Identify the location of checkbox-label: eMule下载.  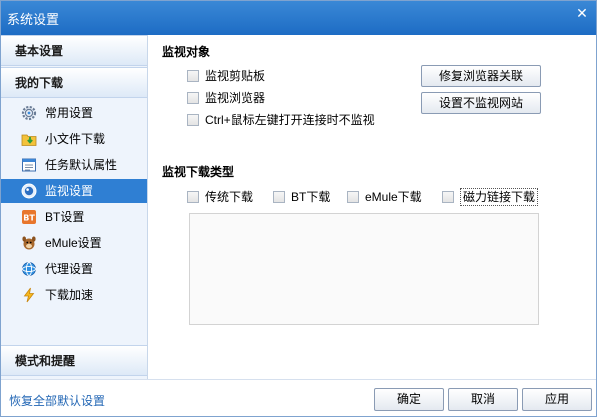
(393, 197).